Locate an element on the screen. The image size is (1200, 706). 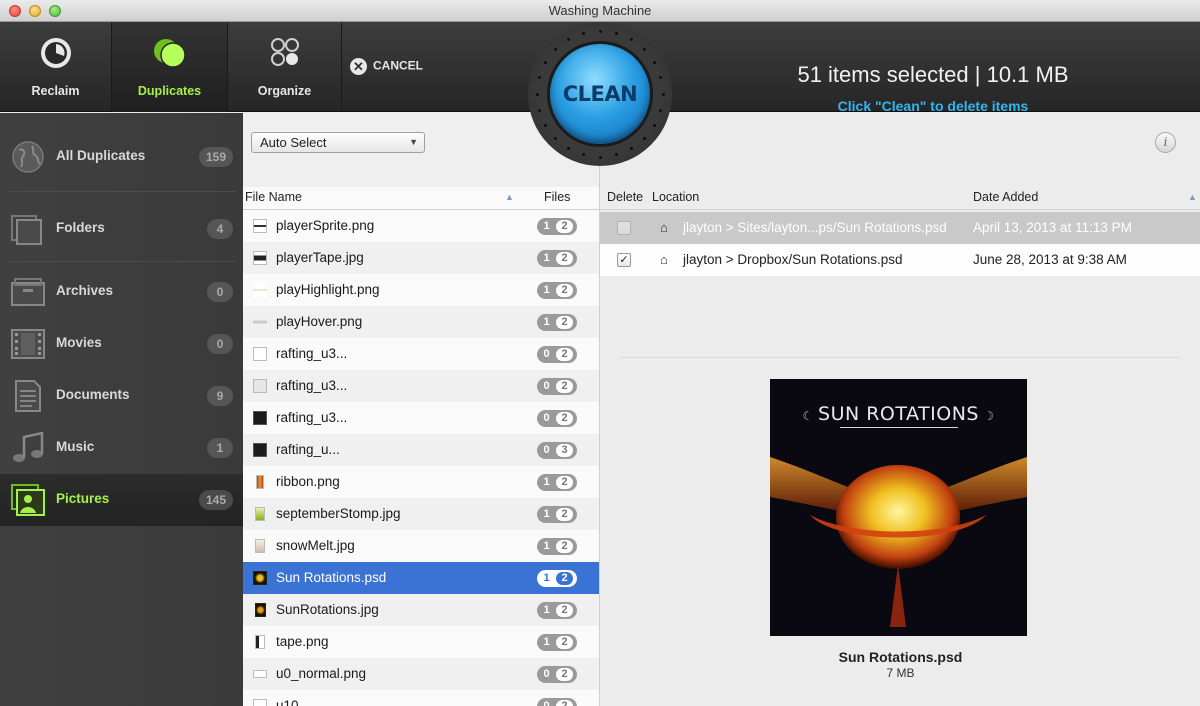
tab-duplicates: Duplicates is located at coordinates (170, 67).